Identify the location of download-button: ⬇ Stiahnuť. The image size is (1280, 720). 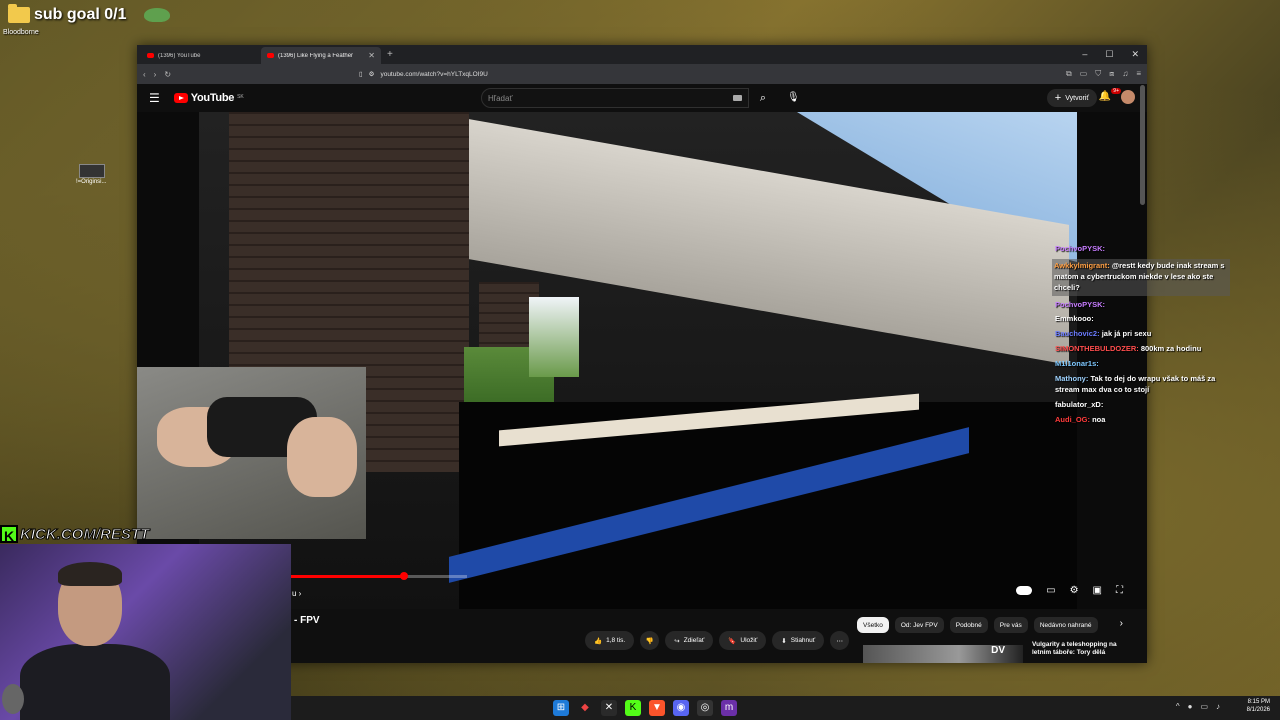
(798, 640).